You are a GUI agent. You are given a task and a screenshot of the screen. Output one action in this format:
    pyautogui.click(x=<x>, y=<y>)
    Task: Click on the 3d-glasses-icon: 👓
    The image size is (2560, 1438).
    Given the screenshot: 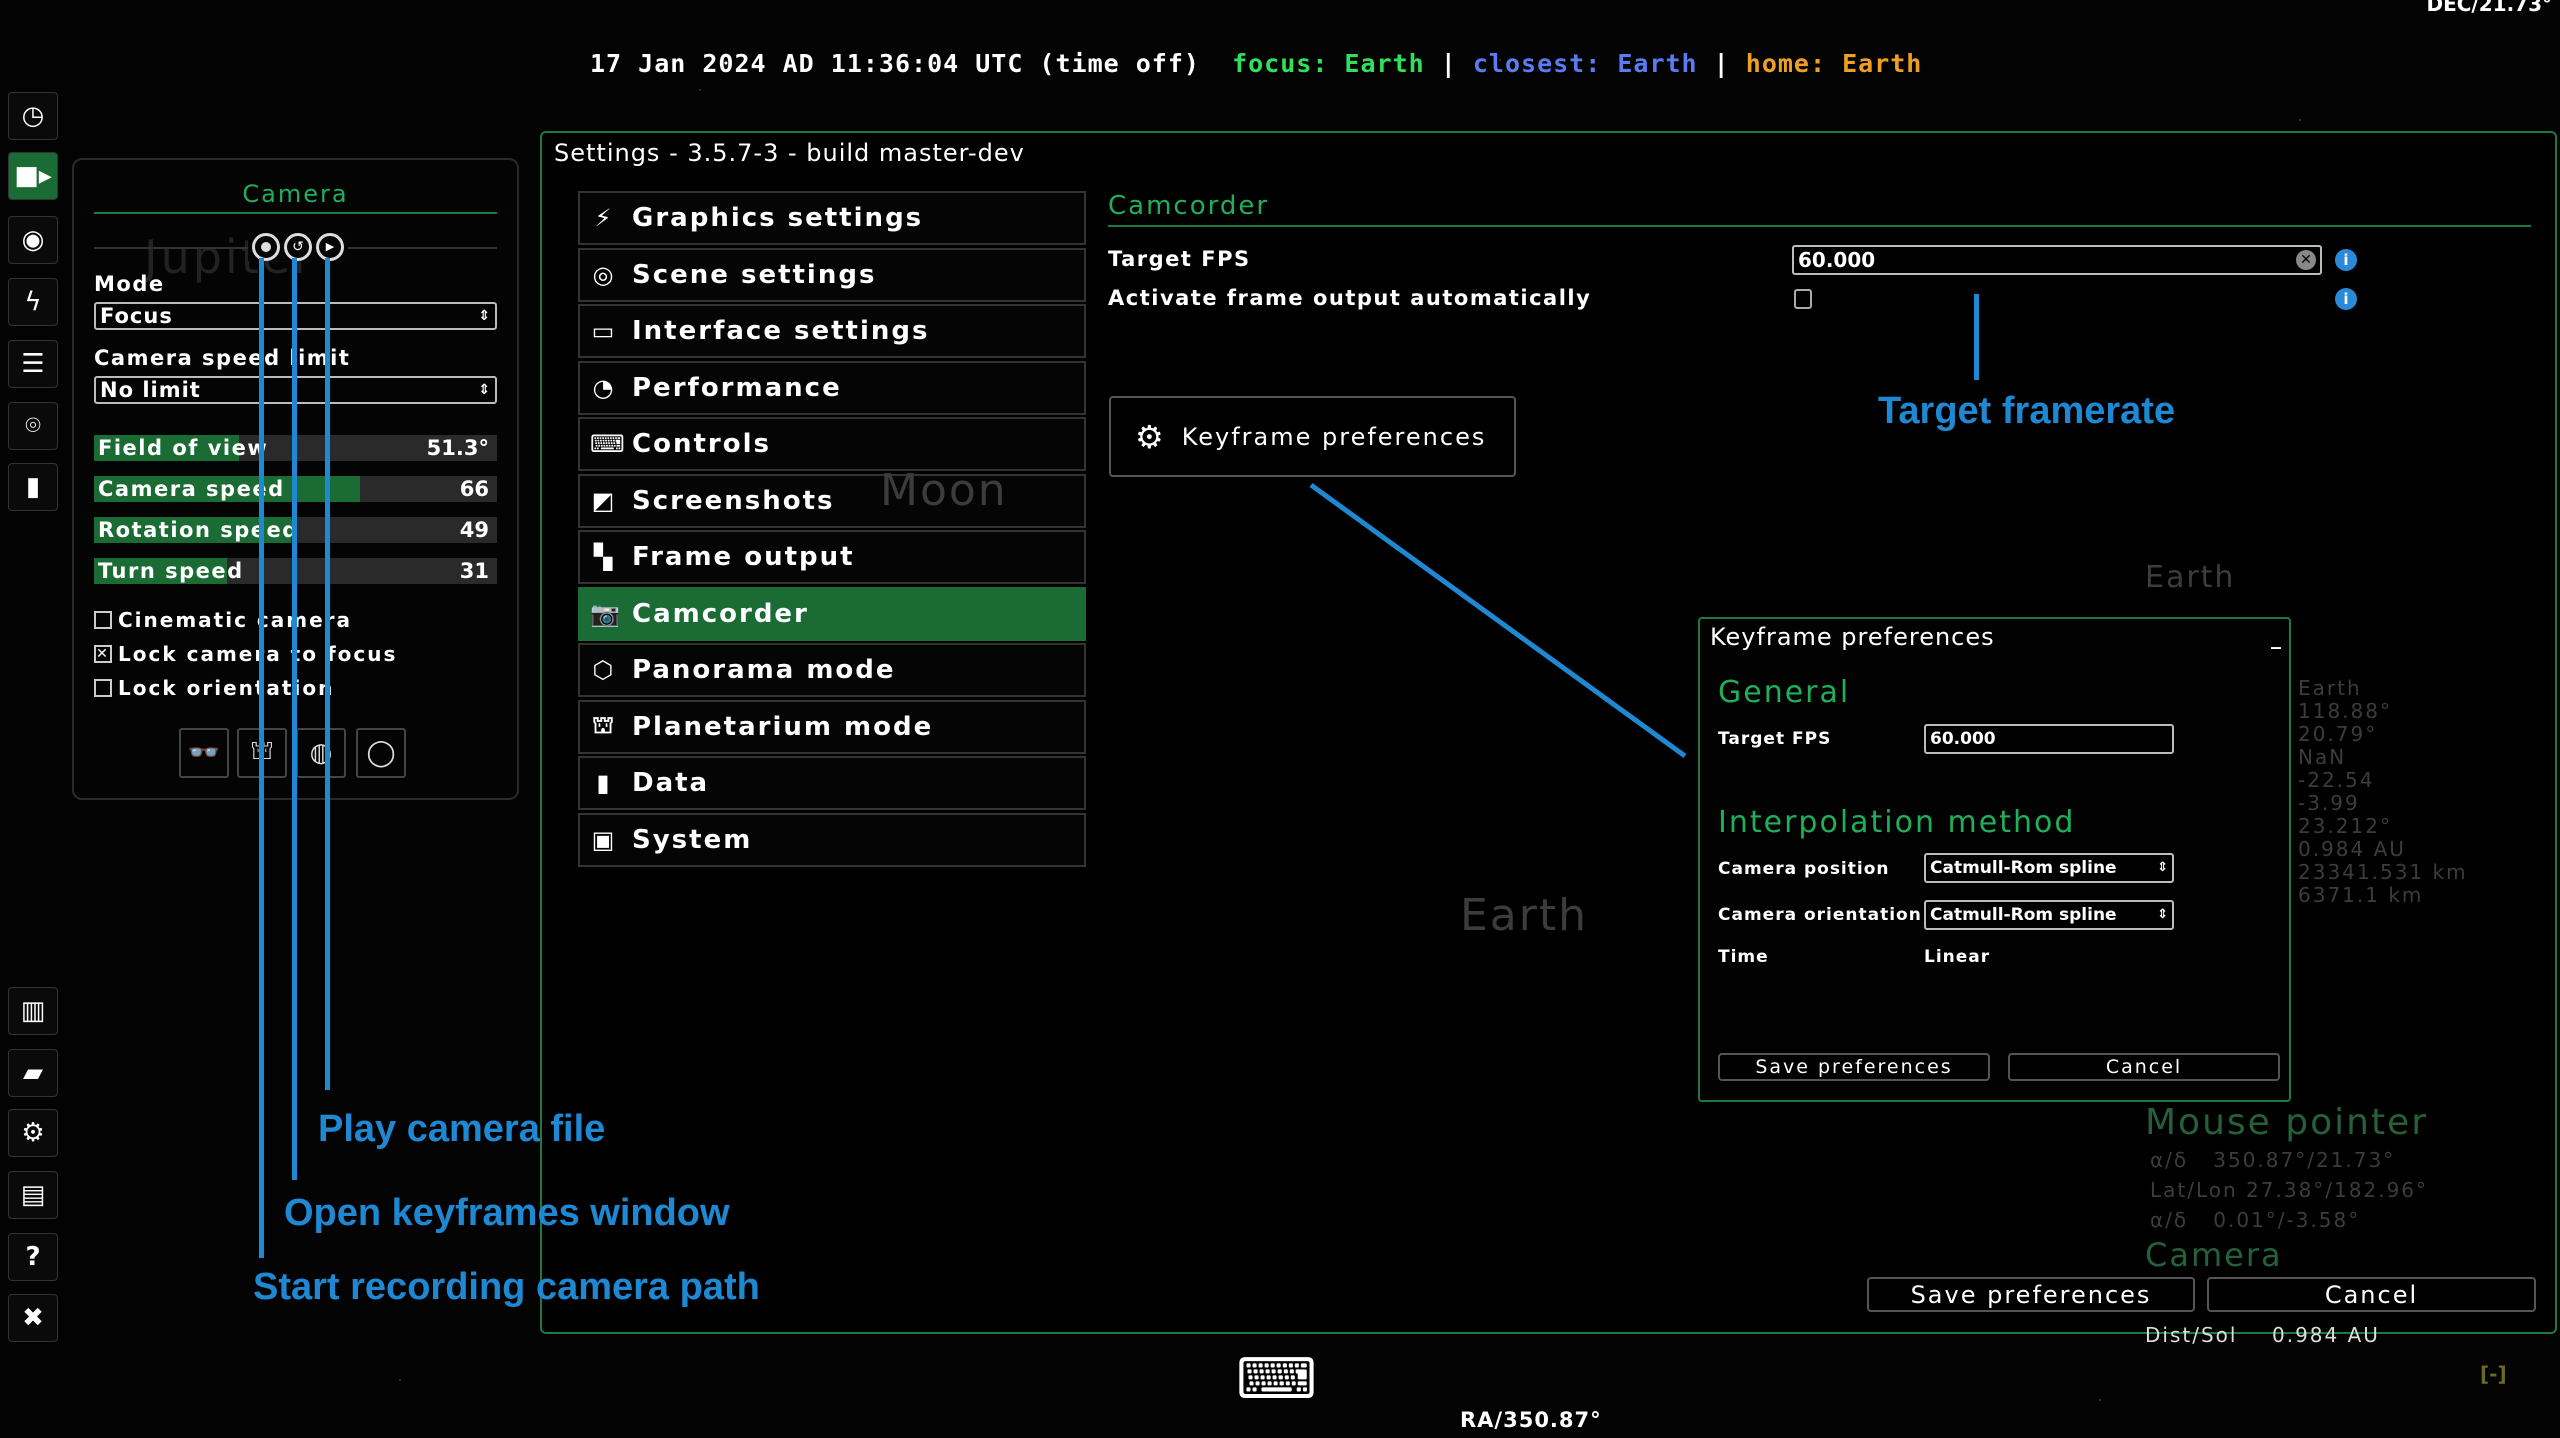 What is the action you would take?
    pyautogui.click(x=204, y=753)
    